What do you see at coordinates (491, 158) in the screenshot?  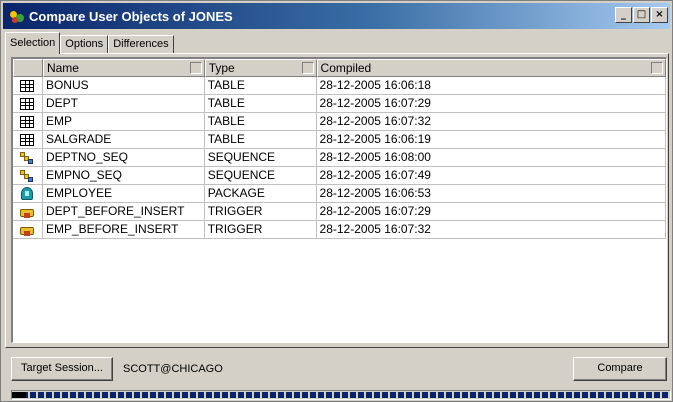 I see `row-compiled: 28-12-2005 16:08:00` at bounding box center [491, 158].